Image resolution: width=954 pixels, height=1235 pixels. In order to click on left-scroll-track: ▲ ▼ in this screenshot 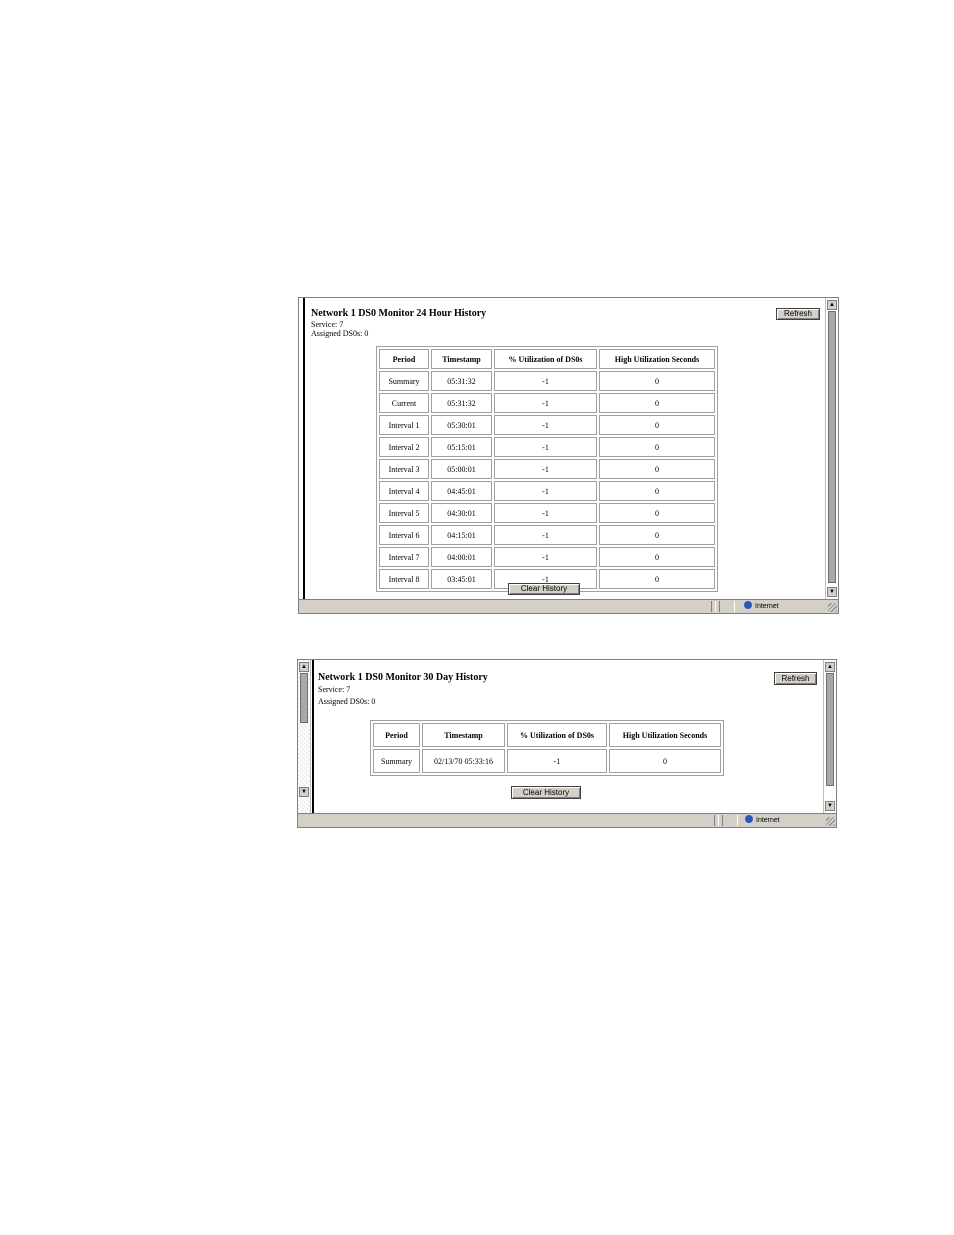, I will do `click(304, 729)`.